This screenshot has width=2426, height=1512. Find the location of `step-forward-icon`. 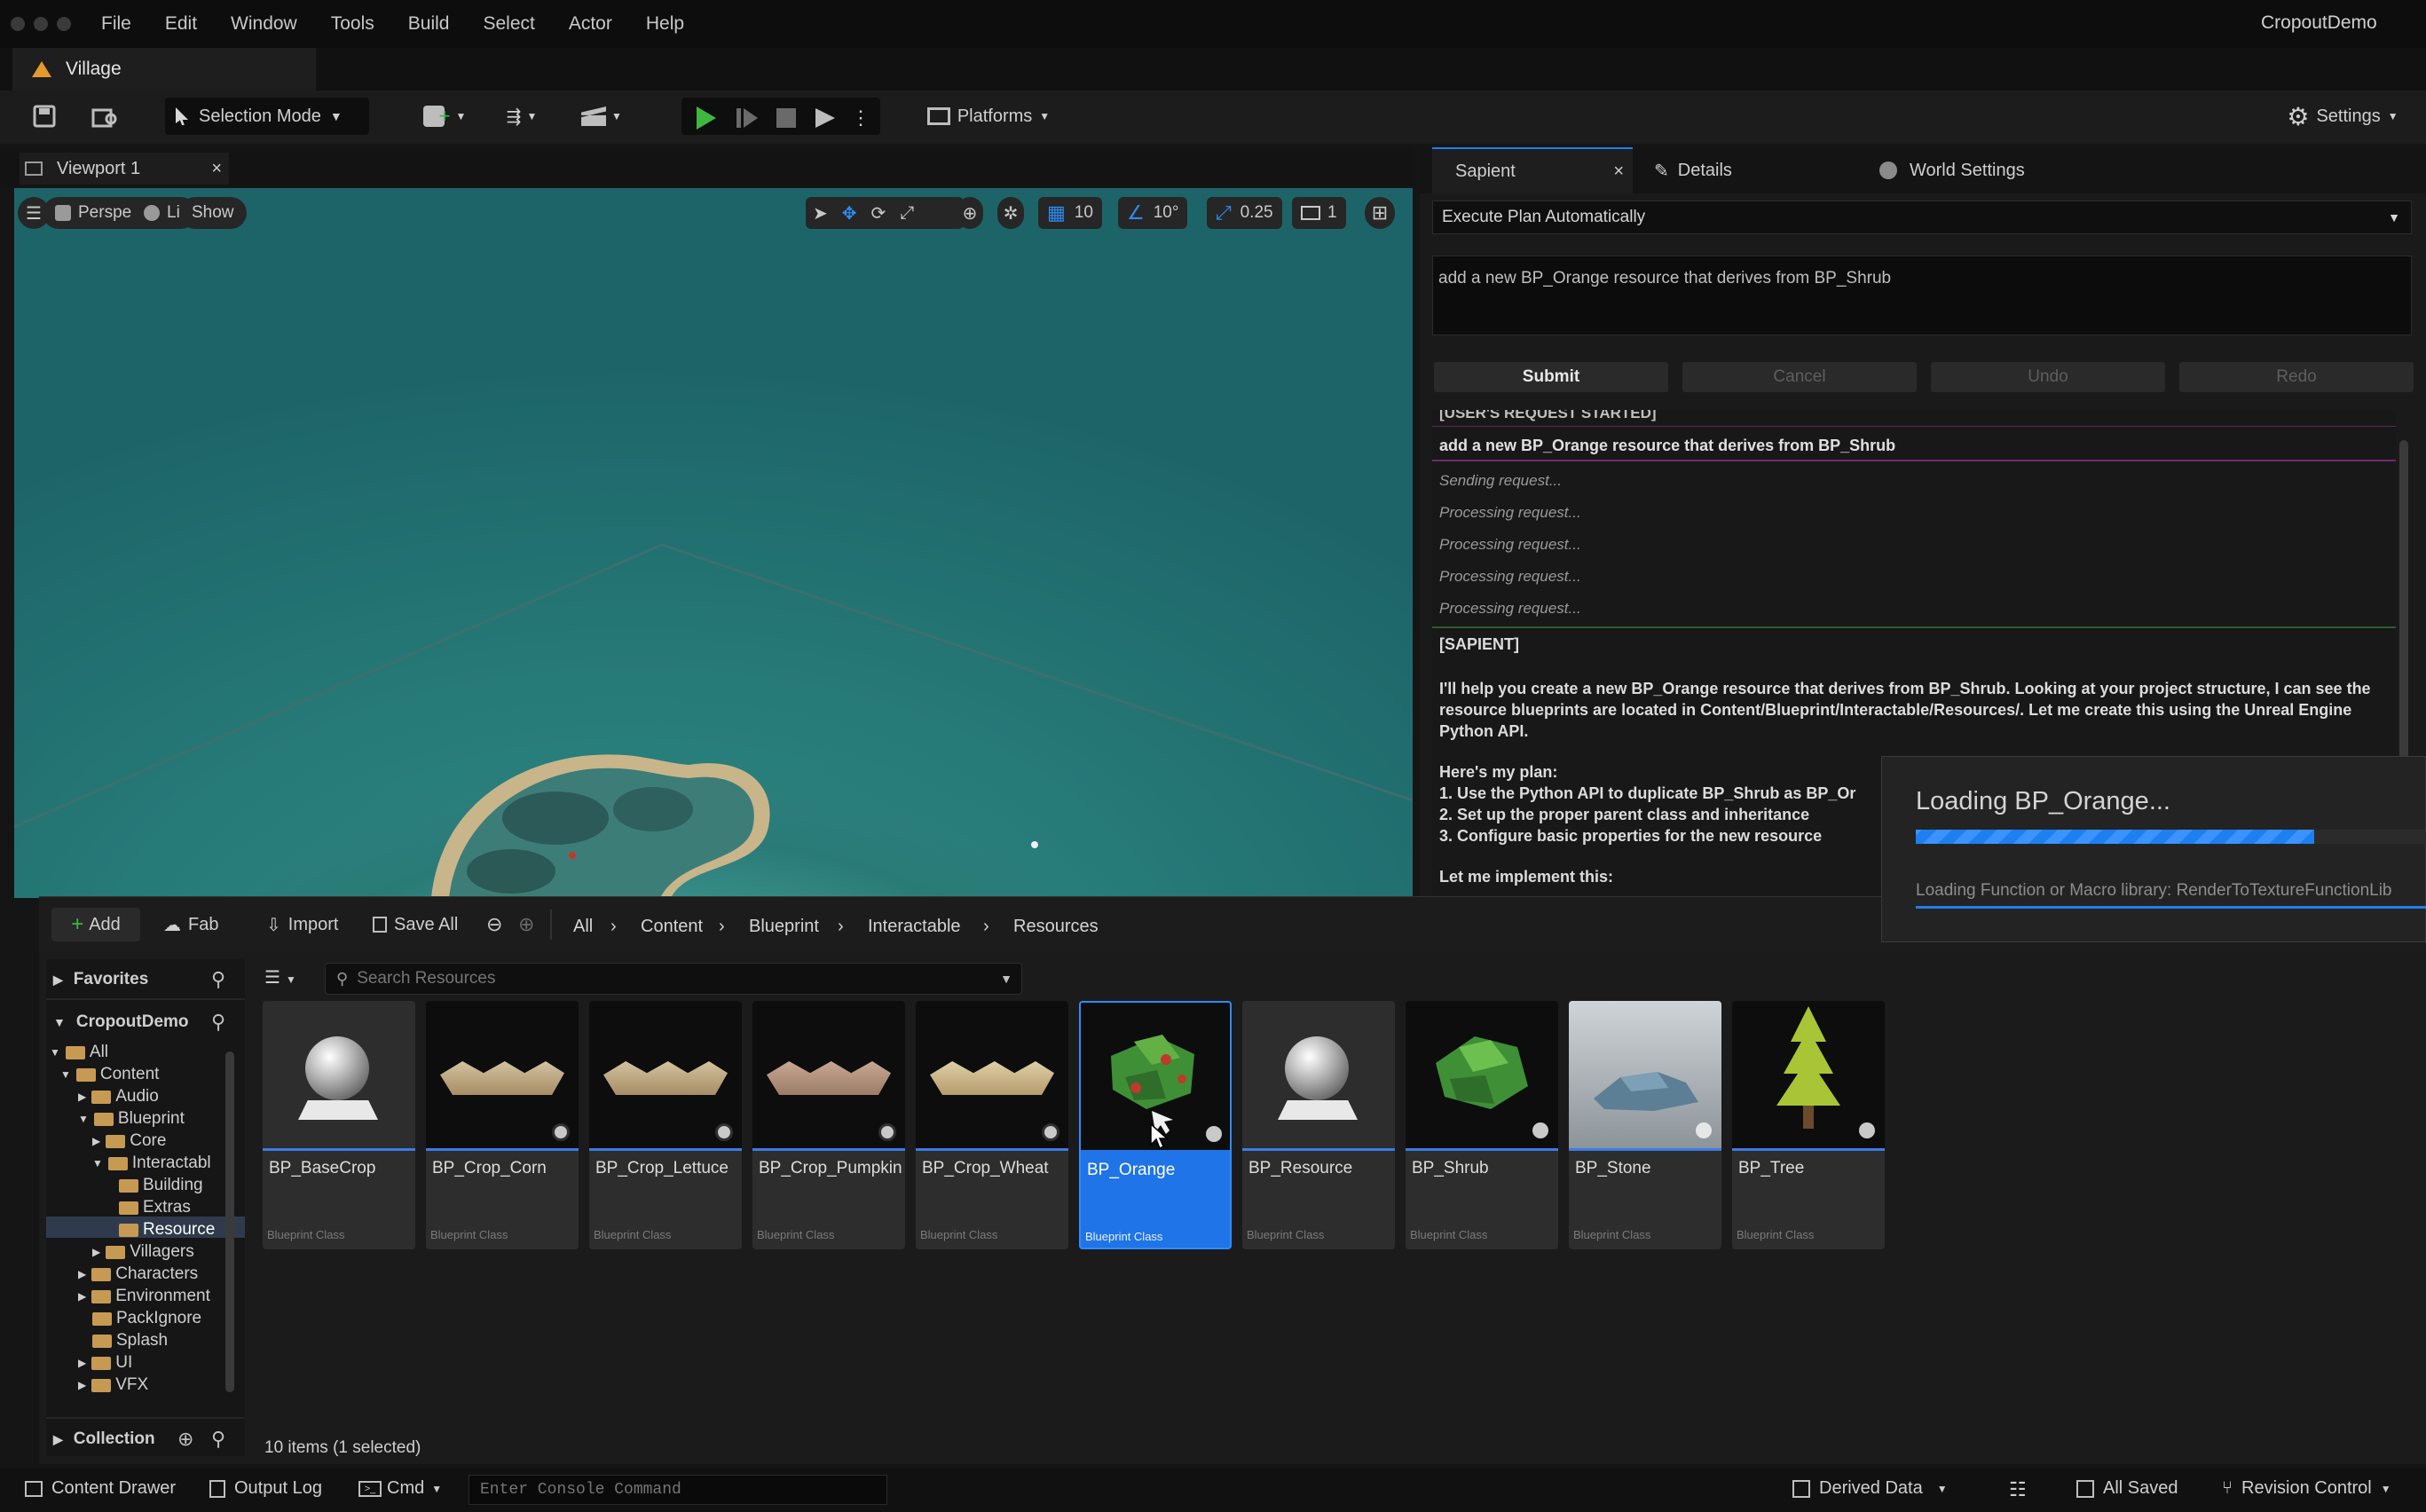

step-forward-icon is located at coordinates (747, 118).